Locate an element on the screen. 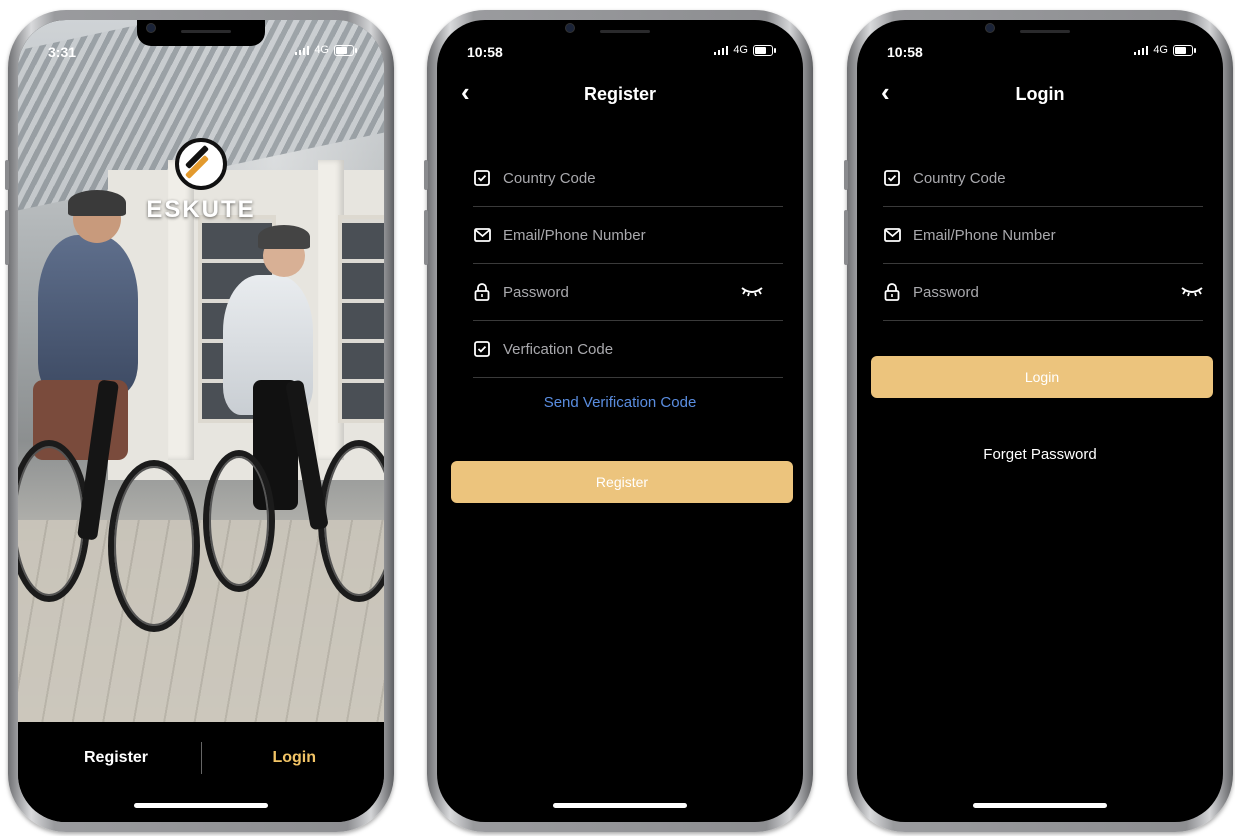  login-button: Login is located at coordinates (1042, 377).